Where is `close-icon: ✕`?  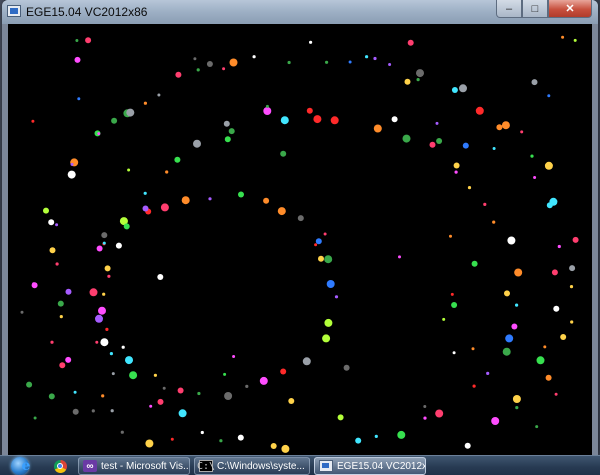 close-icon: ✕ is located at coordinates (570, 9).